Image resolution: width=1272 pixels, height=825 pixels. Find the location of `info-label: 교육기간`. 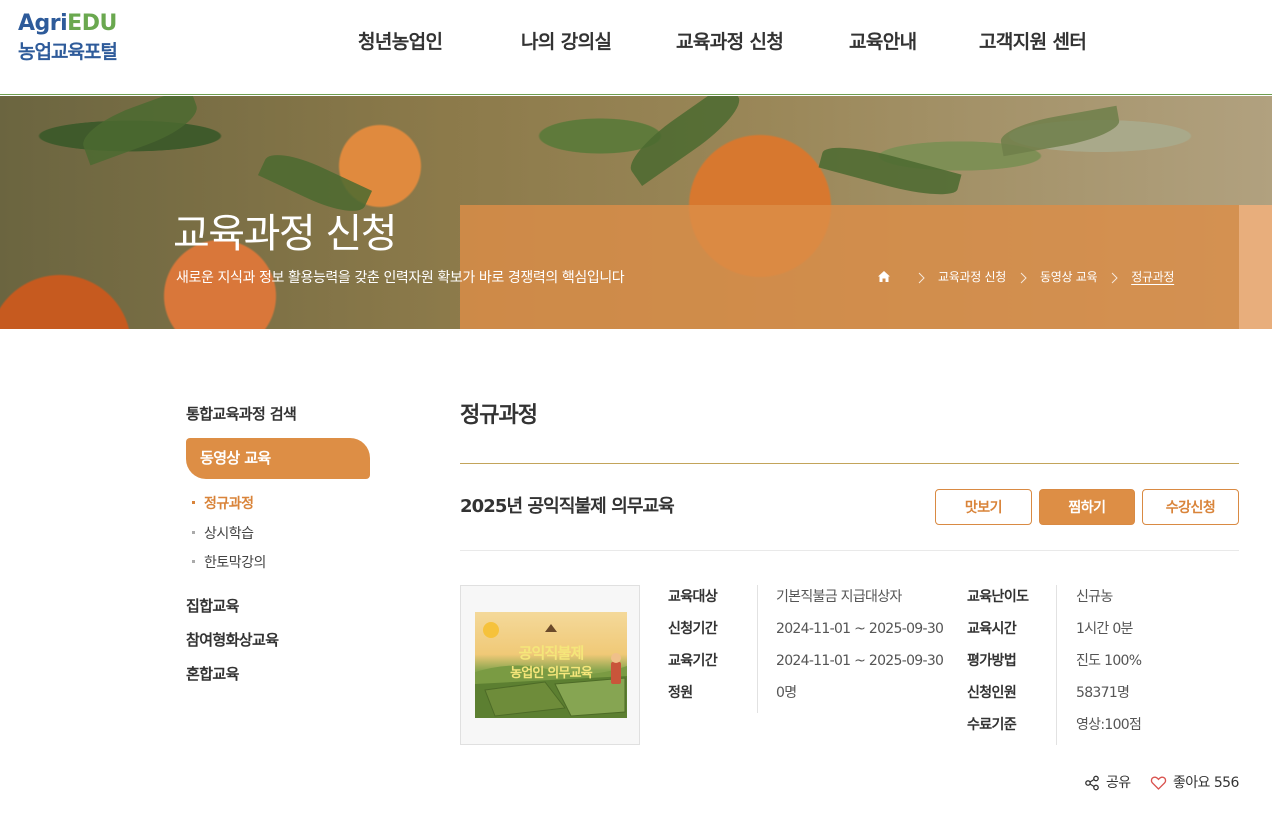

info-label: 교육기간 is located at coordinates (693, 661).